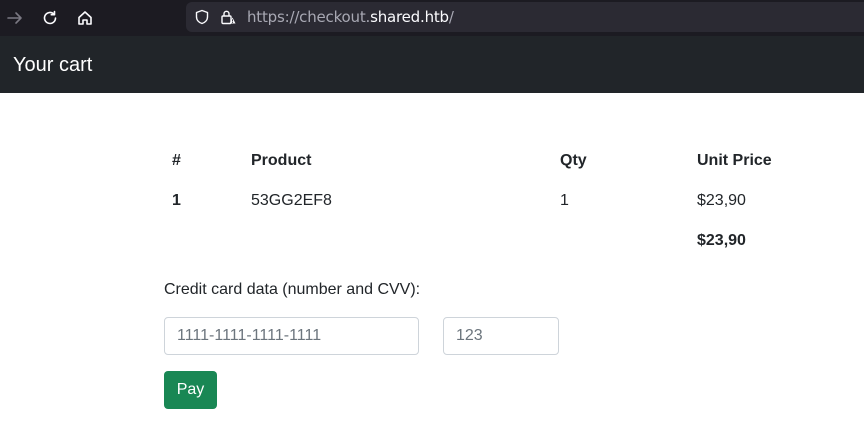 This screenshot has height=432, width=864. What do you see at coordinates (176, 200) in the screenshot?
I see `row-num: 1` at bounding box center [176, 200].